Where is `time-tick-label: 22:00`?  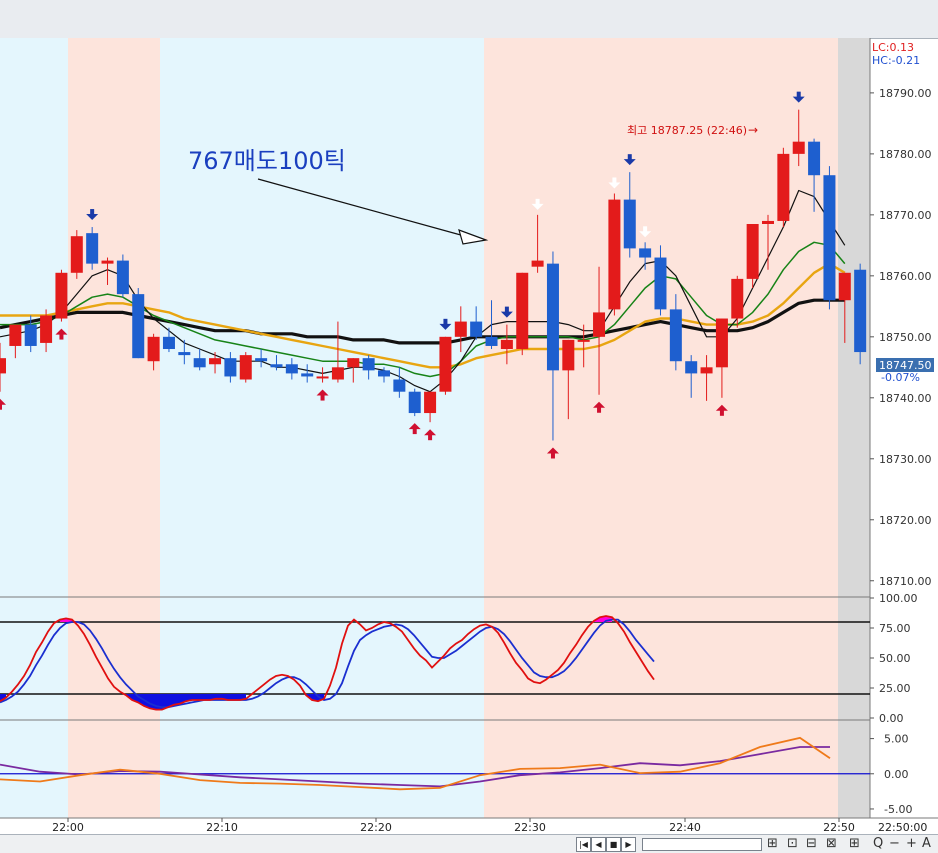 time-tick-label: 22:00 is located at coordinates (68, 827).